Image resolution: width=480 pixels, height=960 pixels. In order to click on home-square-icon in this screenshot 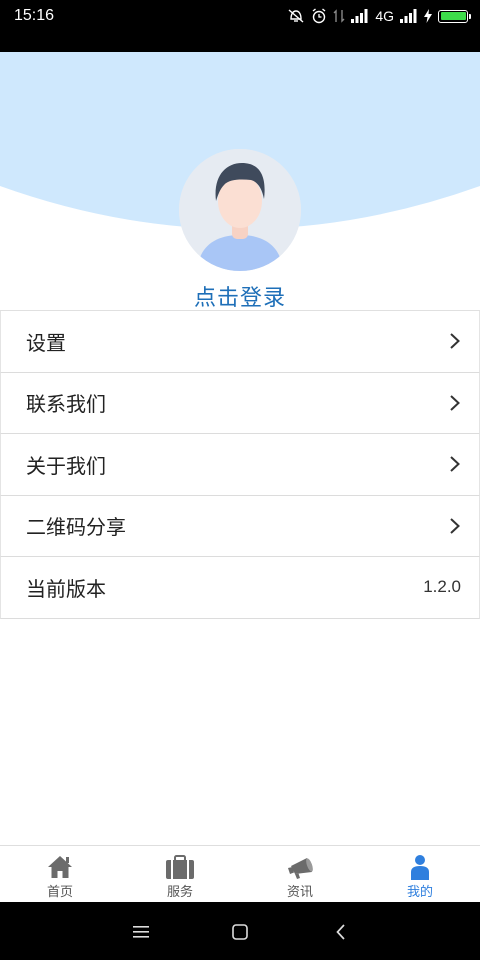, I will do `click(240, 932)`.